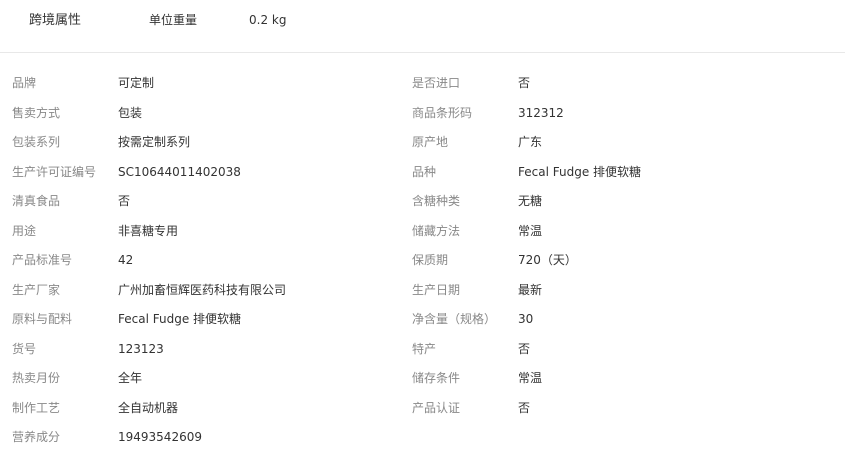 The image size is (845, 460). What do you see at coordinates (202, 289) in the screenshot?
I see `attribute-value: 广州加畜恒辉医药科技有限公司` at bounding box center [202, 289].